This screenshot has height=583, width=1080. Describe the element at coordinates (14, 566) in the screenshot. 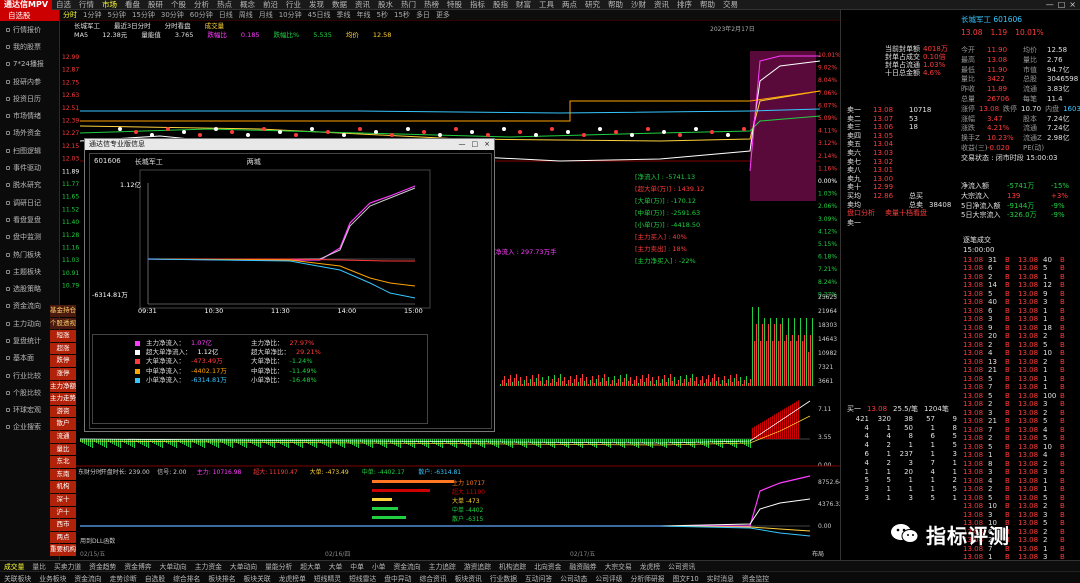

I see `bottom-indicator-tab: 成交量` at that location.